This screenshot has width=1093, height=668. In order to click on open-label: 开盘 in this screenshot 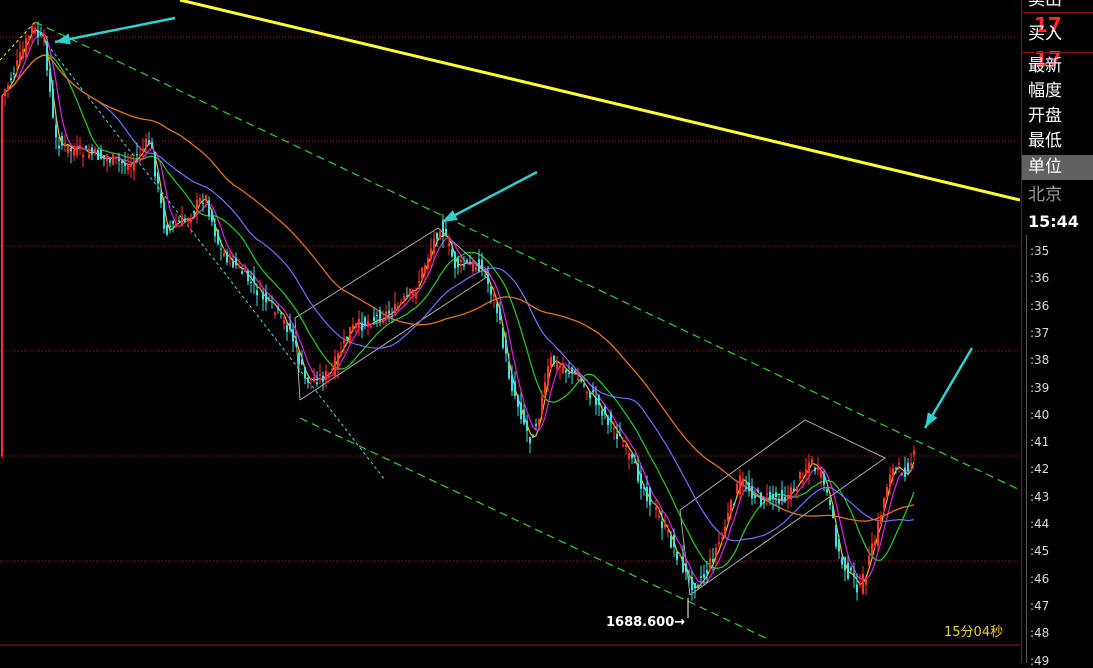, I will do `click(1045, 116)`.